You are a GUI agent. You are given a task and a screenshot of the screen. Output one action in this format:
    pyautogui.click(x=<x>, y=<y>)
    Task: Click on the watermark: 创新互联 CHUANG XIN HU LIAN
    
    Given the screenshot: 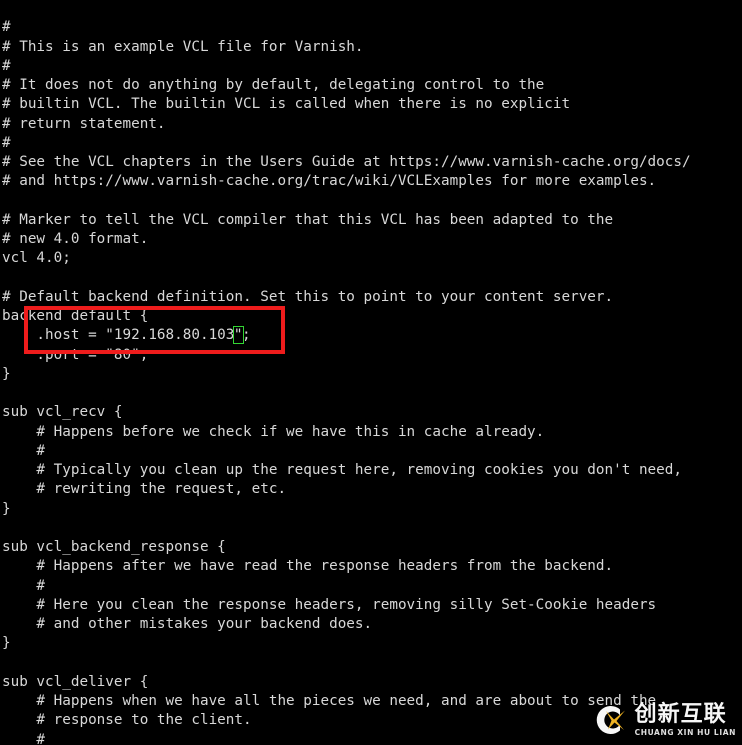 What is the action you would take?
    pyautogui.click(x=662, y=720)
    